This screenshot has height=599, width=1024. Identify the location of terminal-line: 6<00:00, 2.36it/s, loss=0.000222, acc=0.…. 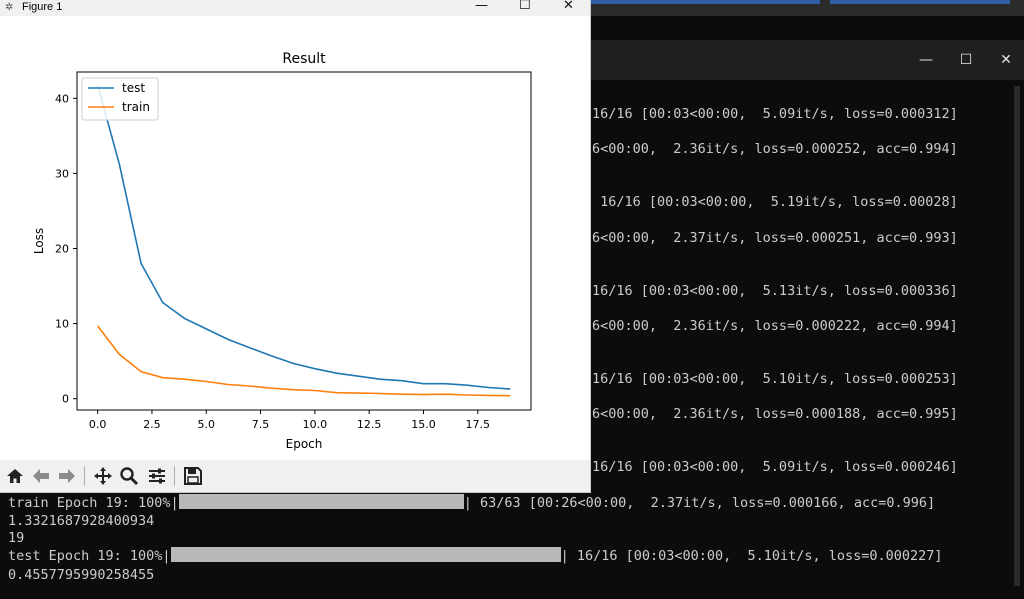
(775, 326).